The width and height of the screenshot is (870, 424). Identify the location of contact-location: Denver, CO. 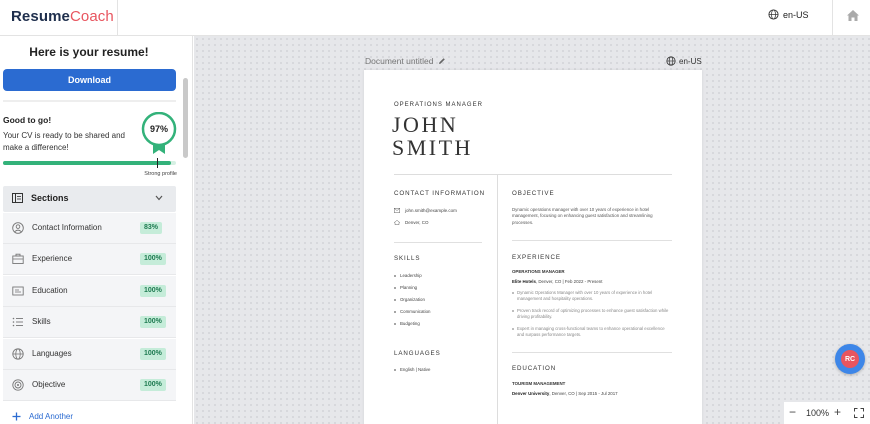
(411, 222).